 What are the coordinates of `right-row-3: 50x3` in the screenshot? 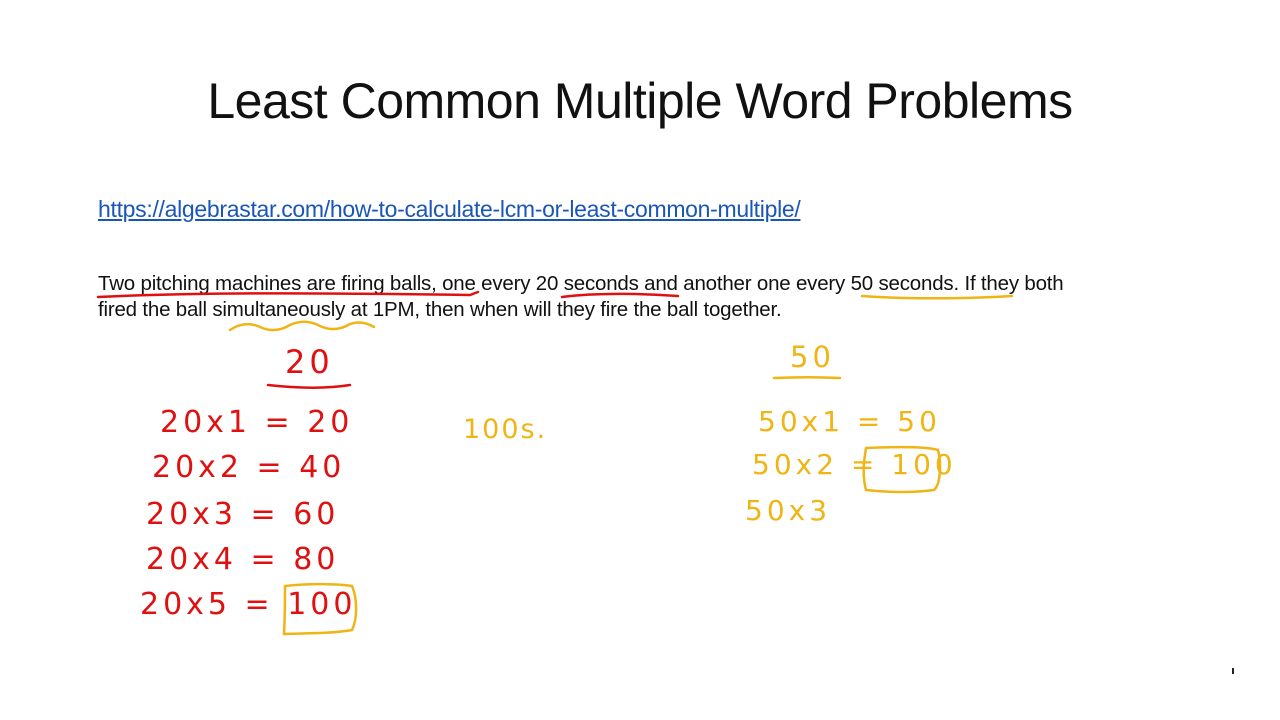 It's located at (788, 510).